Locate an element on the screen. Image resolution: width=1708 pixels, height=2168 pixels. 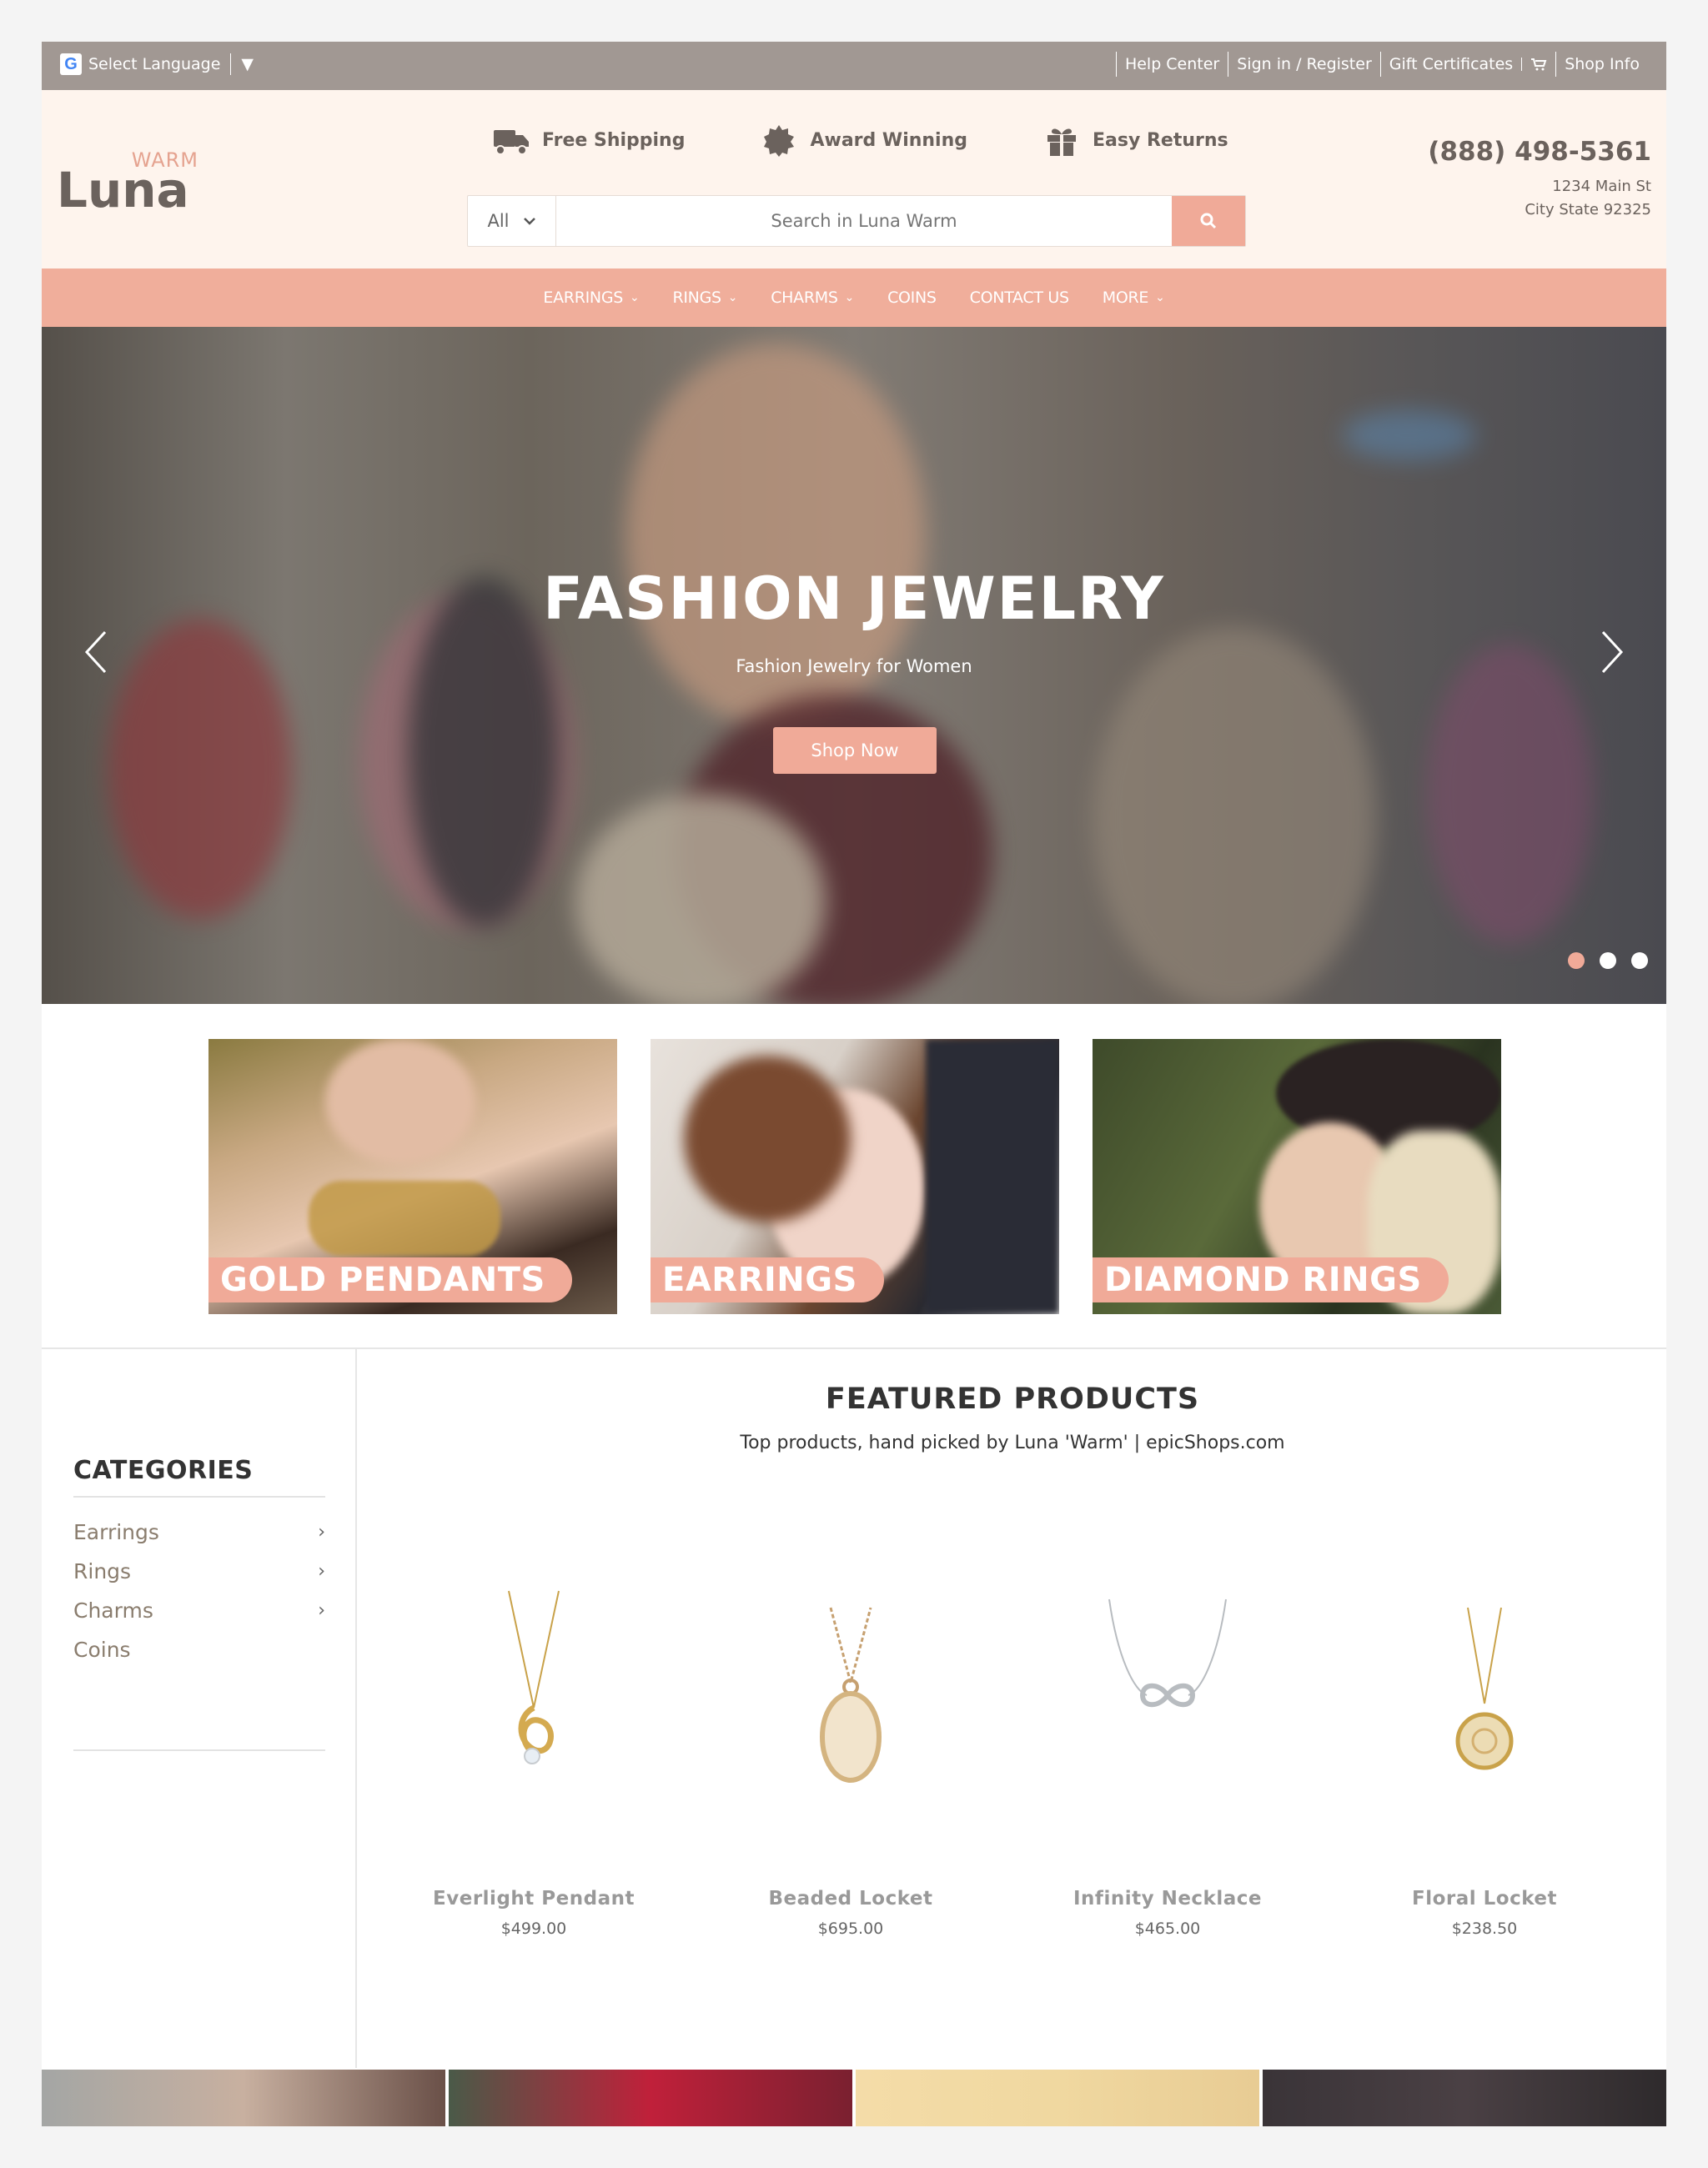
search-bar: All is located at coordinates (856, 221).